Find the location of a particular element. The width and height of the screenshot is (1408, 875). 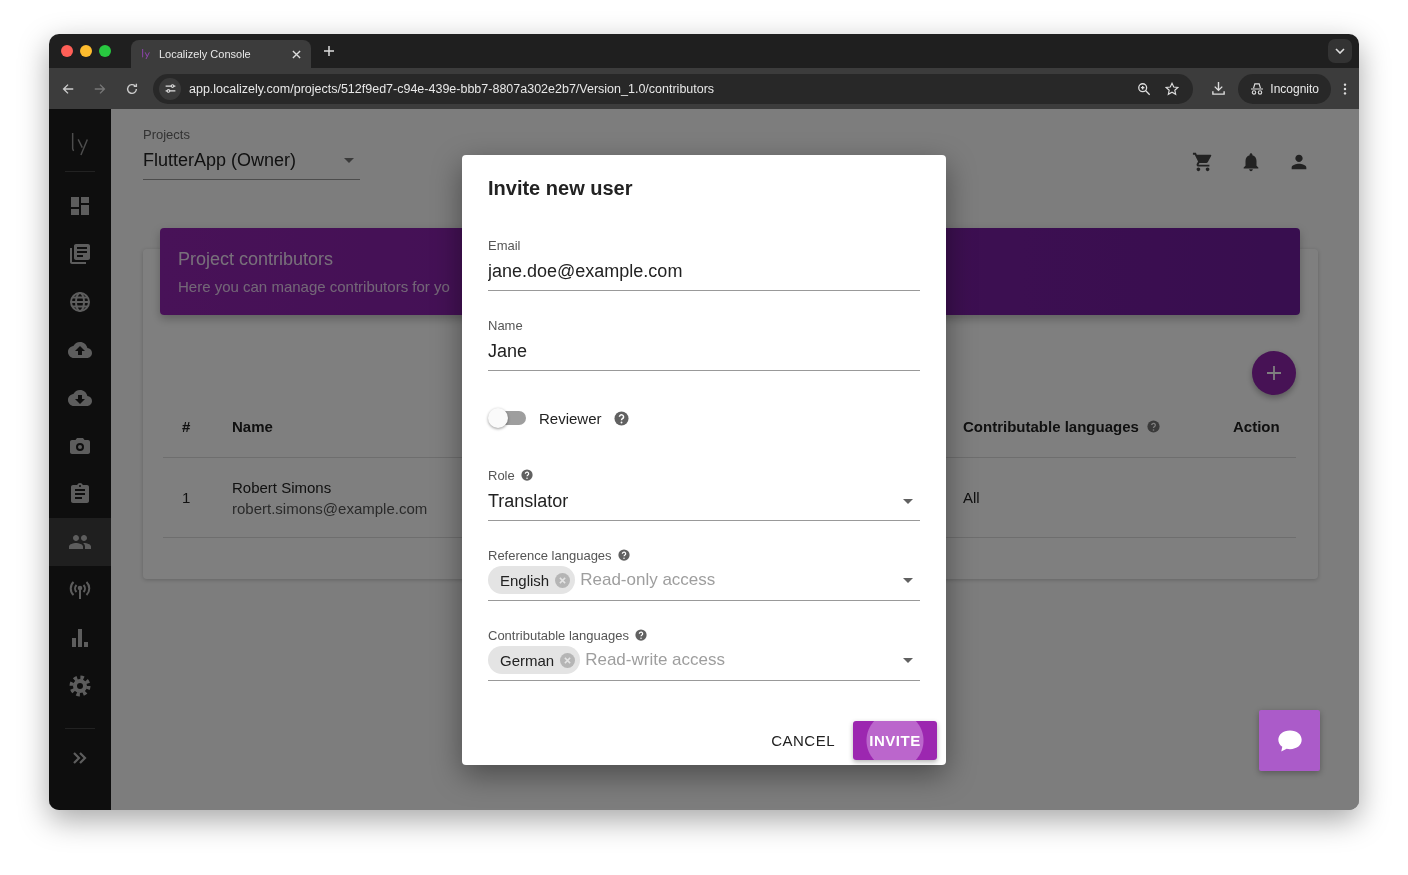

project-select: FlutterApp (Owner) is located at coordinates (251, 164).